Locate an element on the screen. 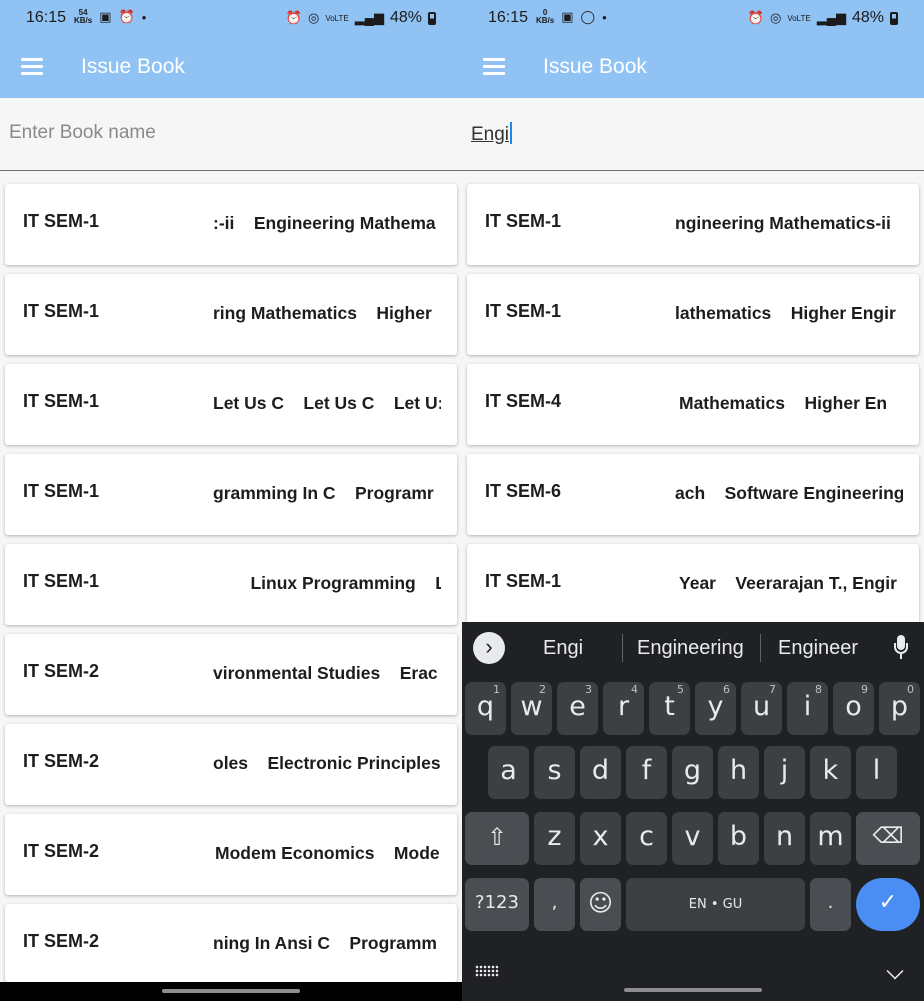 The width and height of the screenshot is (924, 1001). book-titles-scroll: vironmental Studies Erac is located at coordinates (325, 673).